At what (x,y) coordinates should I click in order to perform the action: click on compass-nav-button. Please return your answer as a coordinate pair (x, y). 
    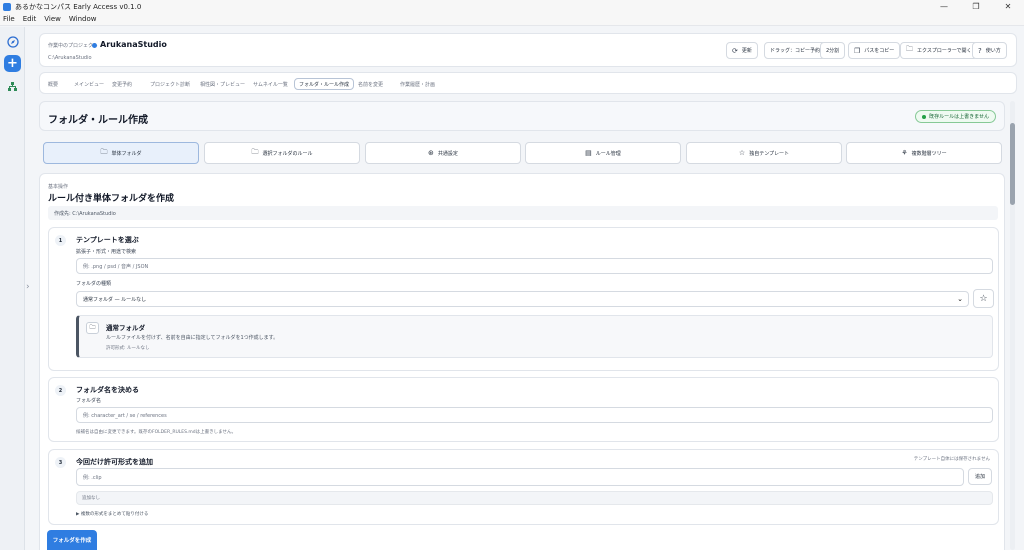
    Looking at the image, I should click on (12, 41).